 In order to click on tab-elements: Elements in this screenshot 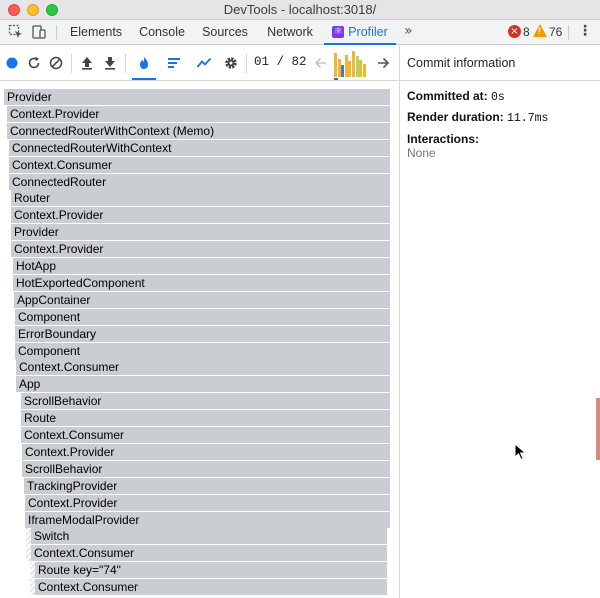, I will do `click(96, 32)`.